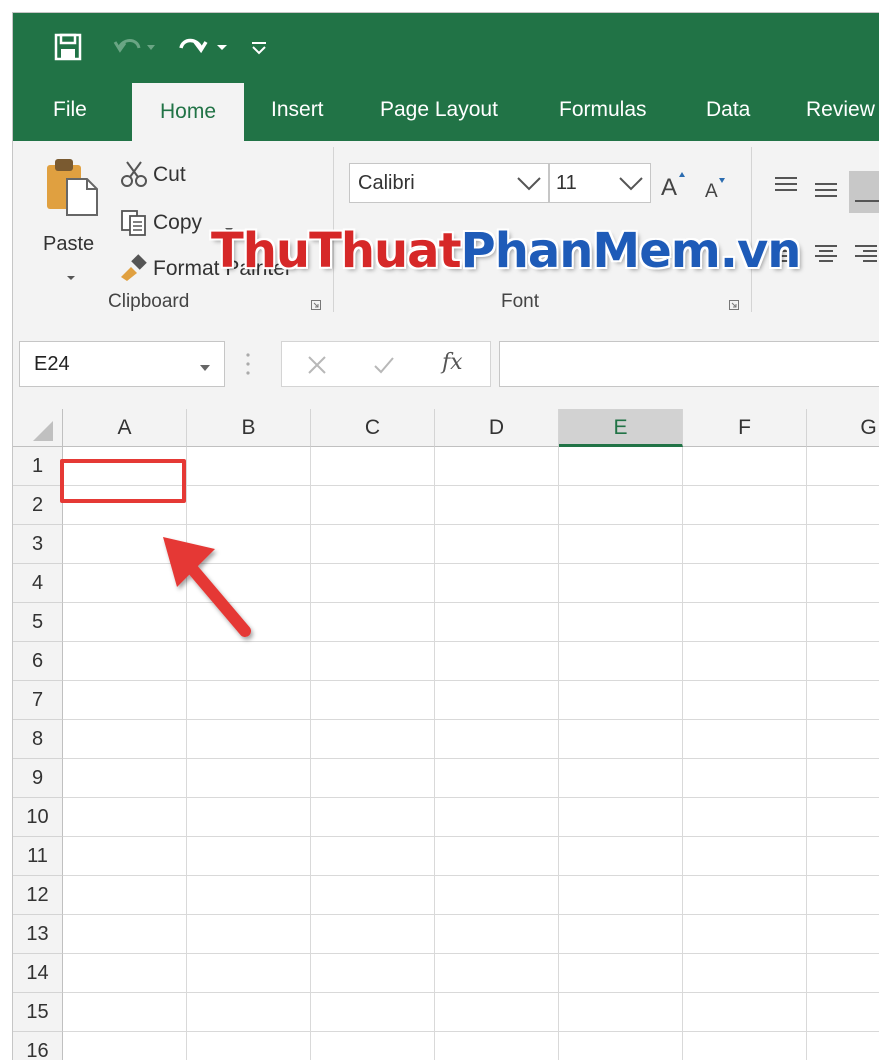 This screenshot has width=879, height=1060. What do you see at coordinates (259, 47) in the screenshot?
I see `customize-qat-icon` at bounding box center [259, 47].